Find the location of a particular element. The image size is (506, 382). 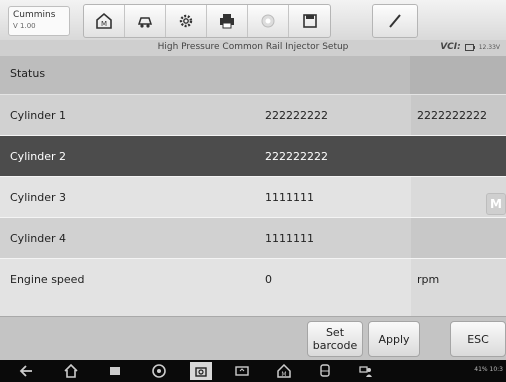

edit-icon is located at coordinates (395, 21).